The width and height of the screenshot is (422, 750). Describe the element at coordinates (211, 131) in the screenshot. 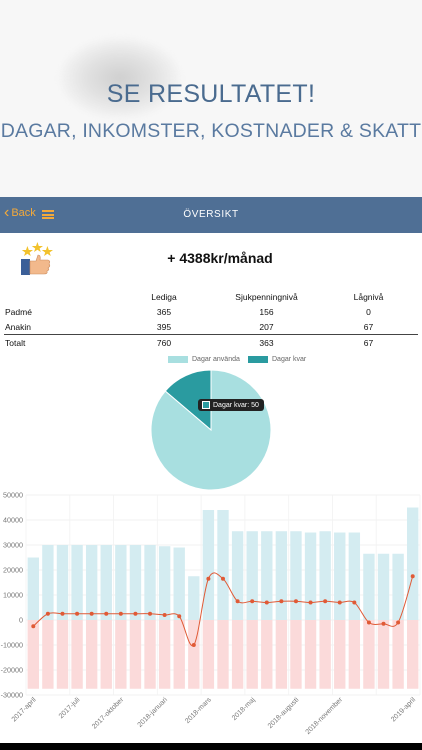

I see `promo-subtitle: DAGAR, INKOMSTER, KOSTNADER & SKATT` at that location.